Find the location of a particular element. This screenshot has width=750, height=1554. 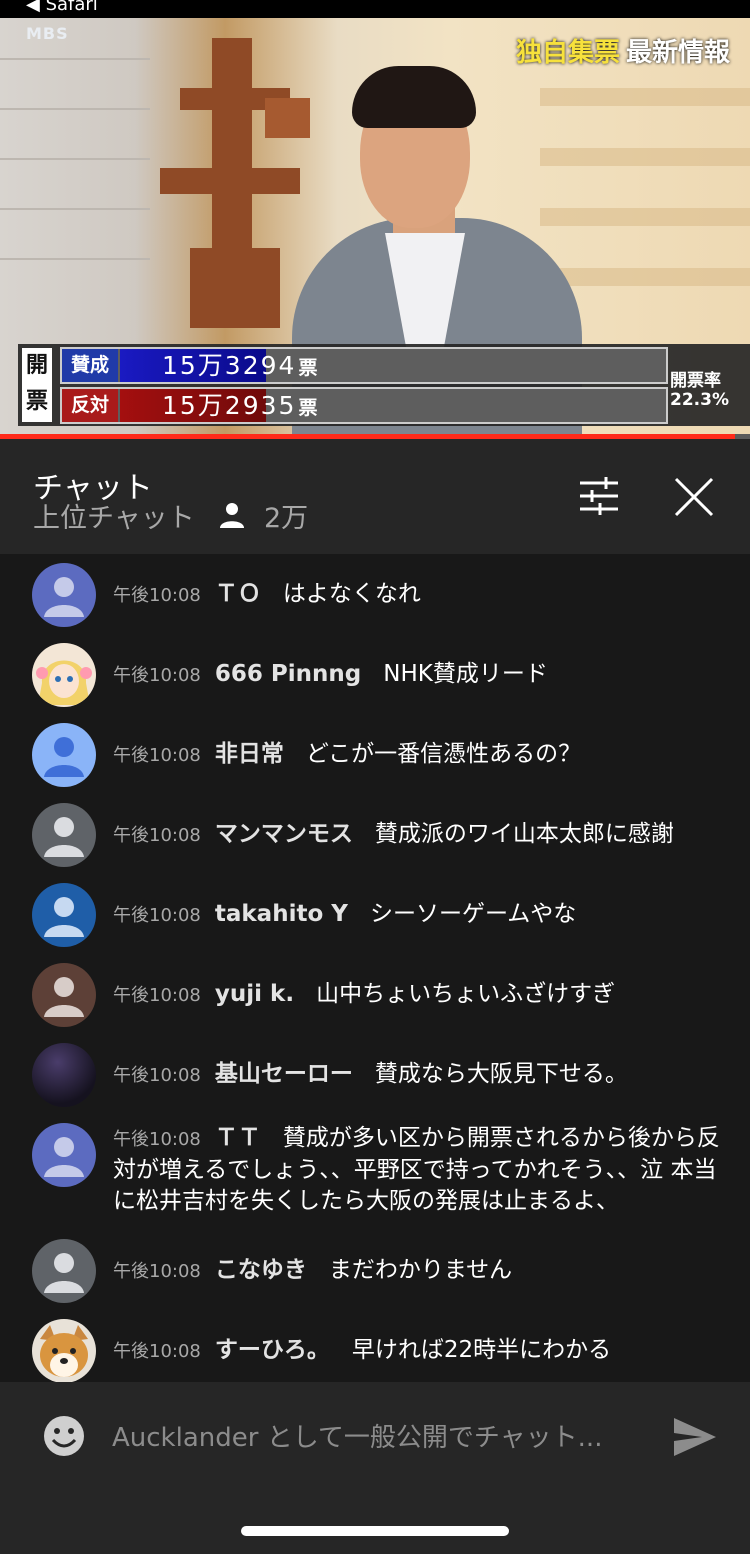

chat-author: ＴＴ is located at coordinates (237, 1138).